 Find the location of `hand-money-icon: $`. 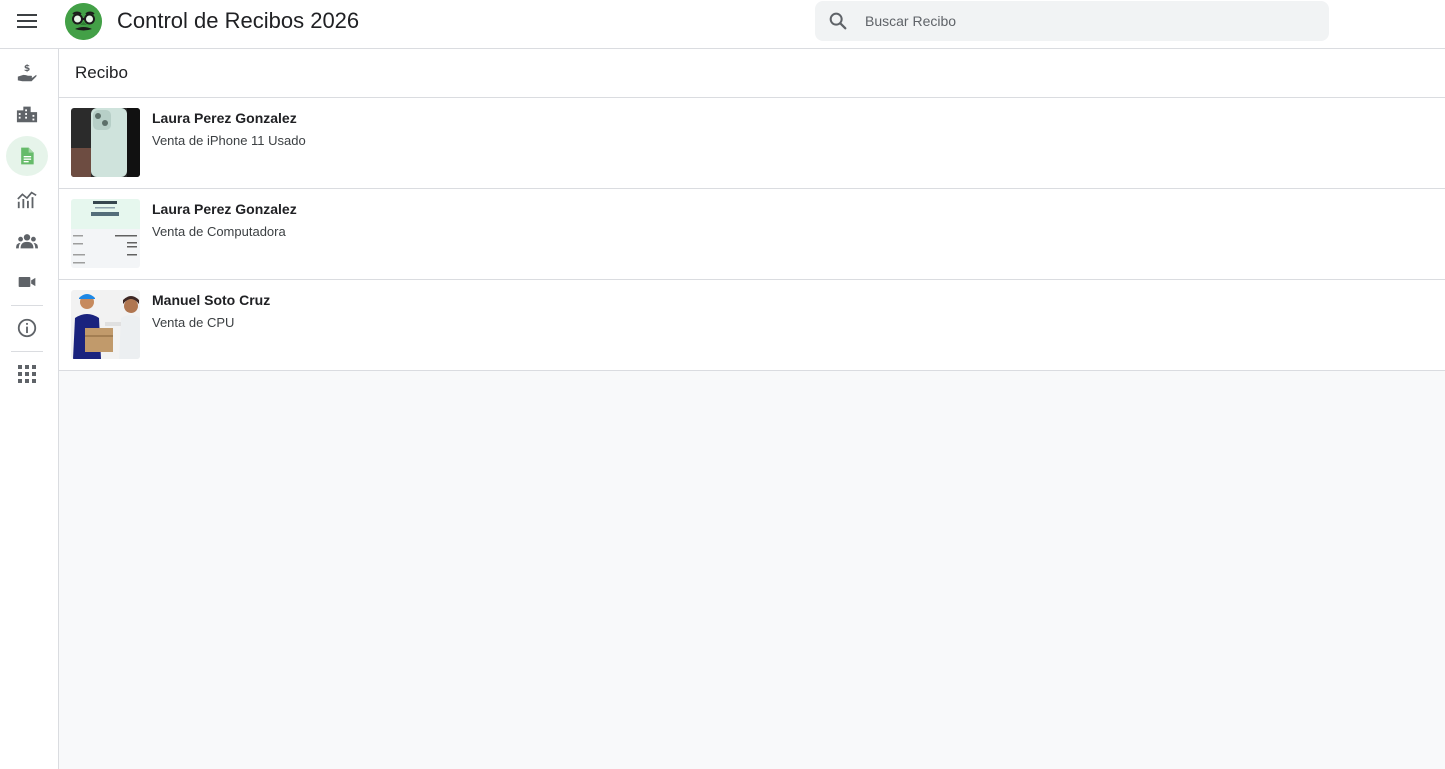

hand-money-icon: $ is located at coordinates (27, 72).